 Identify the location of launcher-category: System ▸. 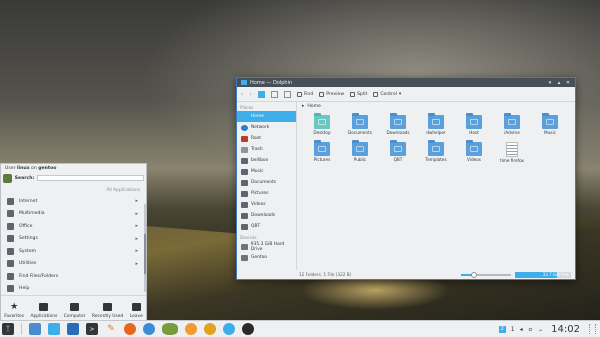
(73, 251).